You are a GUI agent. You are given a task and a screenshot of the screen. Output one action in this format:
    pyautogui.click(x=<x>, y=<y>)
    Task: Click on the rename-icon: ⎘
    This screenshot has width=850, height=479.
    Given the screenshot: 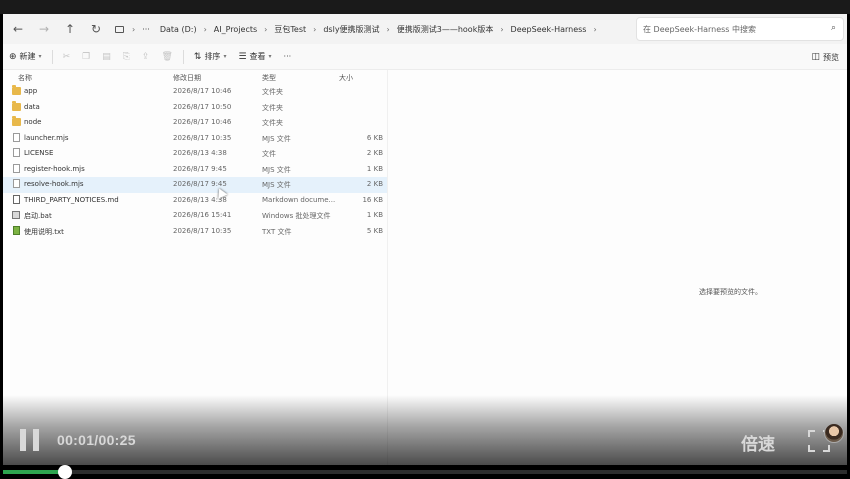 What is the action you would take?
    pyautogui.click(x=126, y=56)
    